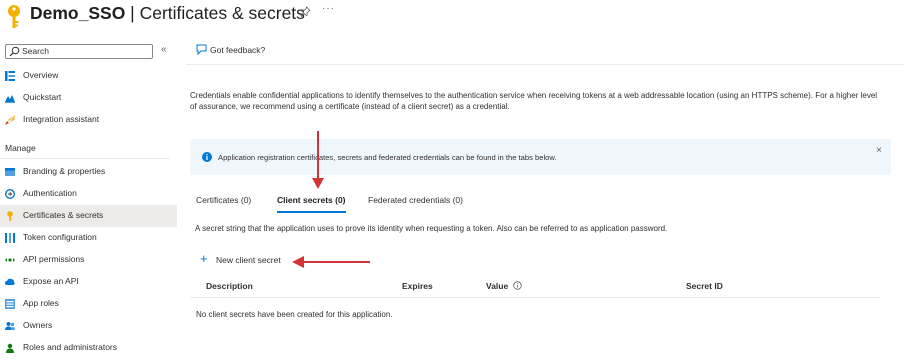 The height and width of the screenshot is (364, 904). I want to click on sidebar-item-label: Owners, so click(38, 325).